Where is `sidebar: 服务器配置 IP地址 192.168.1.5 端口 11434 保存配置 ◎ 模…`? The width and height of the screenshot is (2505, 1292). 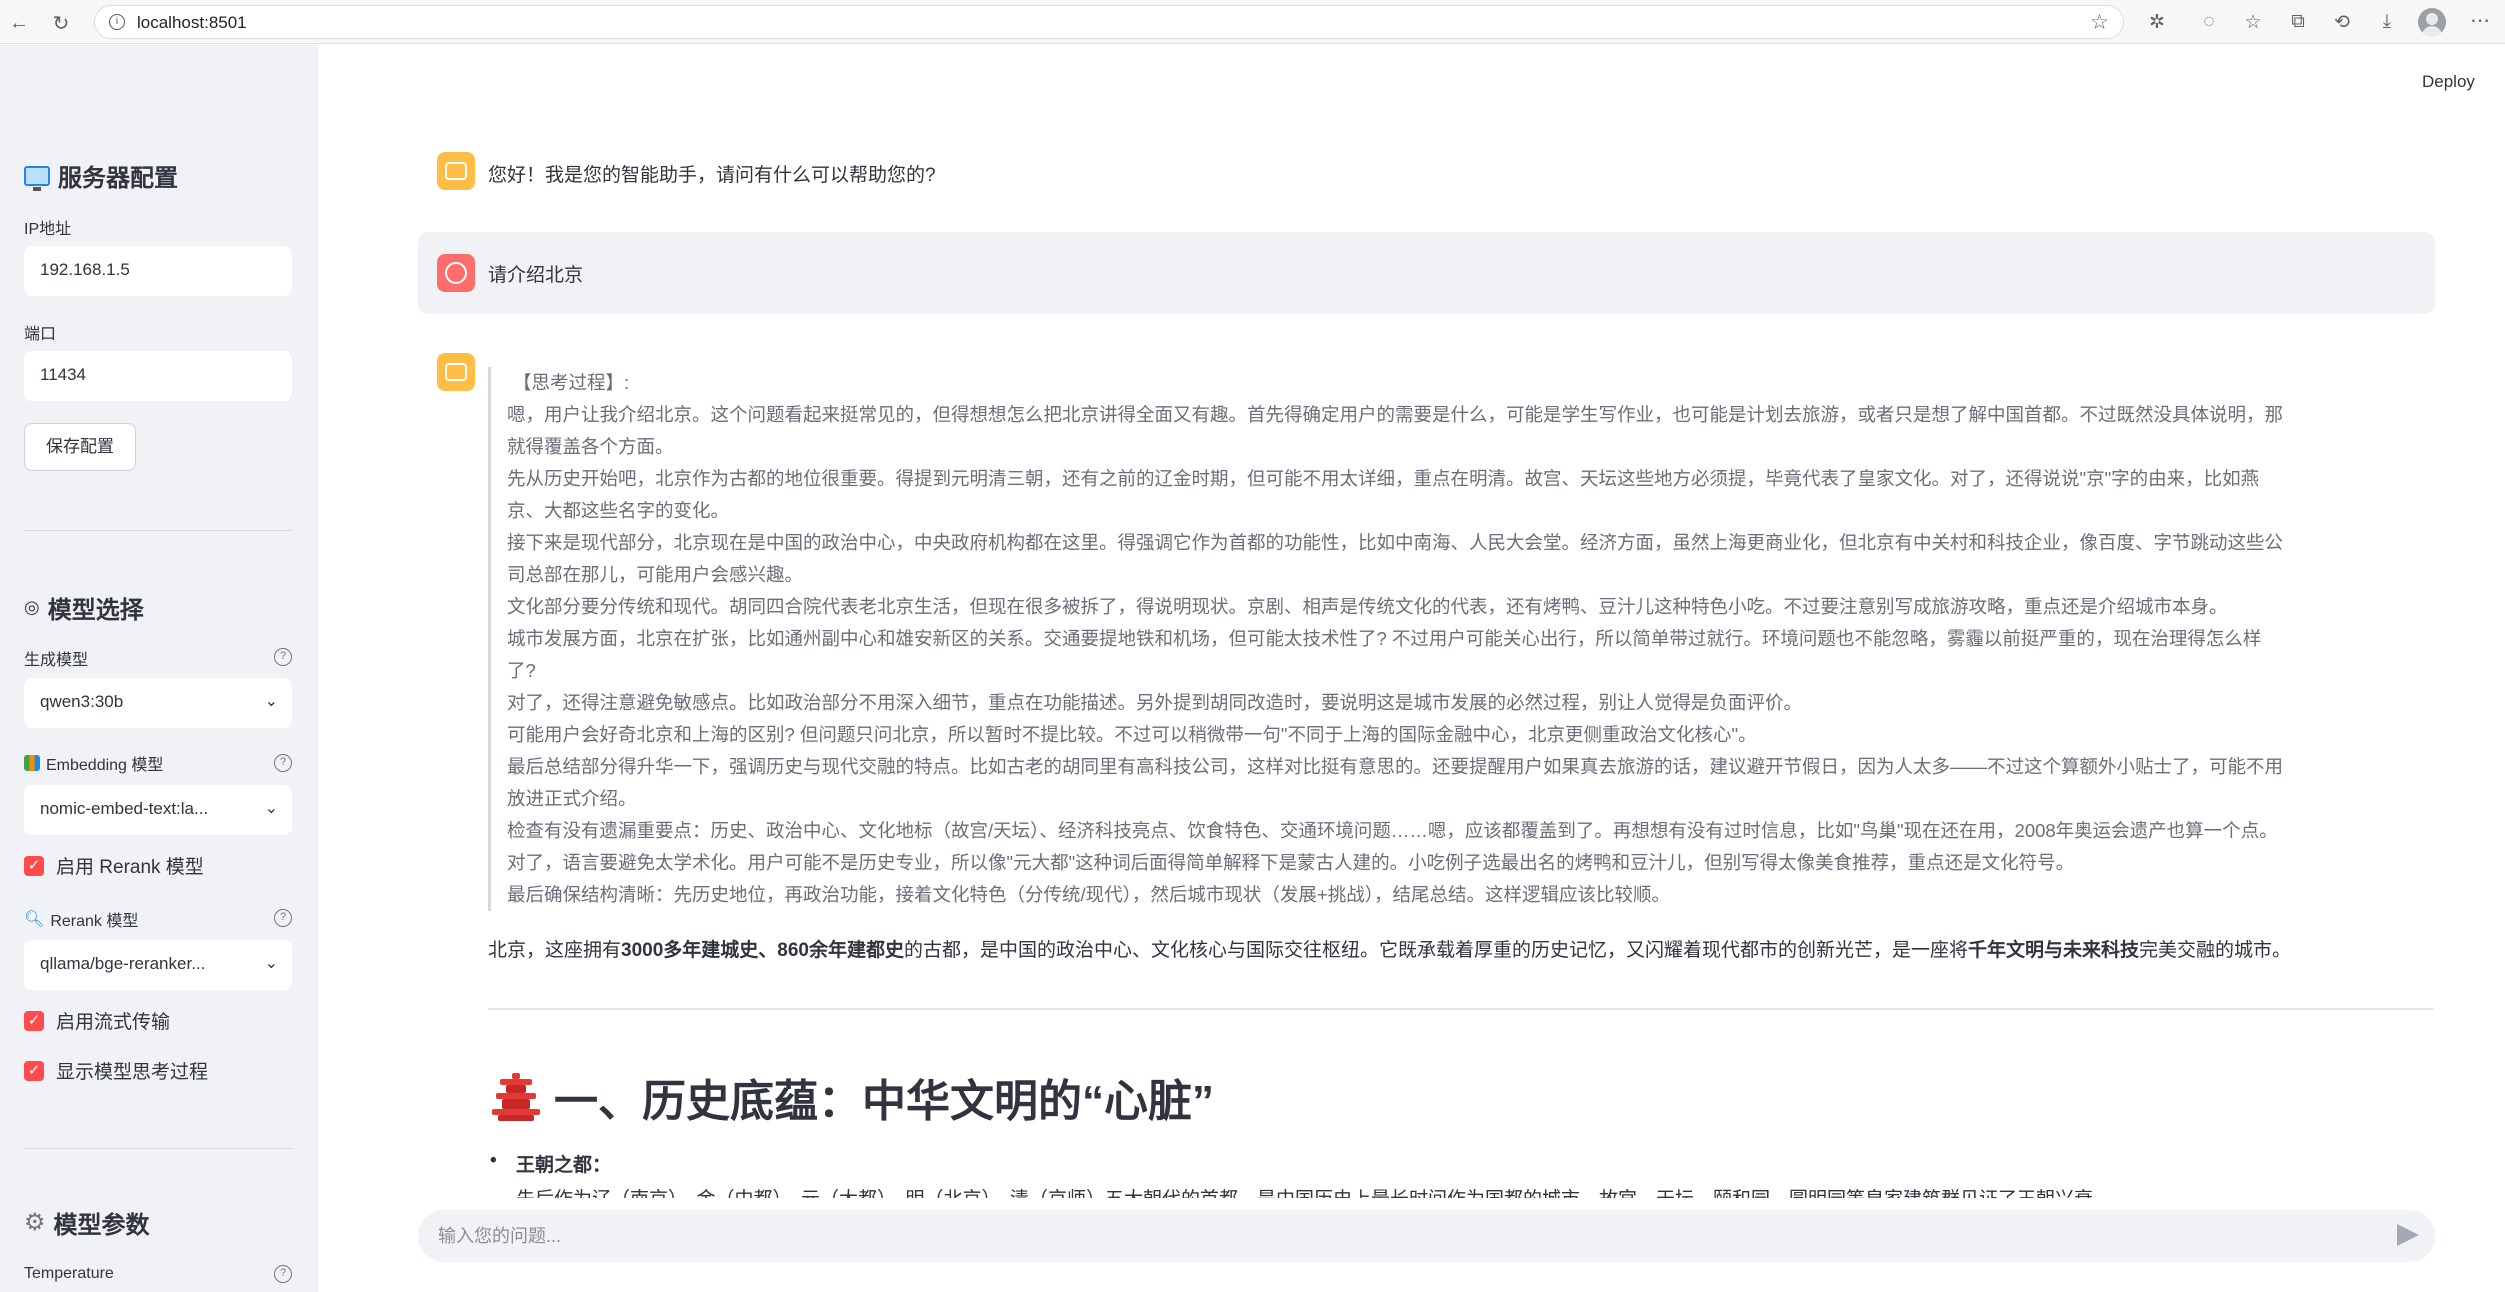
sidebar: 服务器配置 IP地址 192.168.1.5 端口 11434 保存配置 ◎ 模… is located at coordinates (159, 668).